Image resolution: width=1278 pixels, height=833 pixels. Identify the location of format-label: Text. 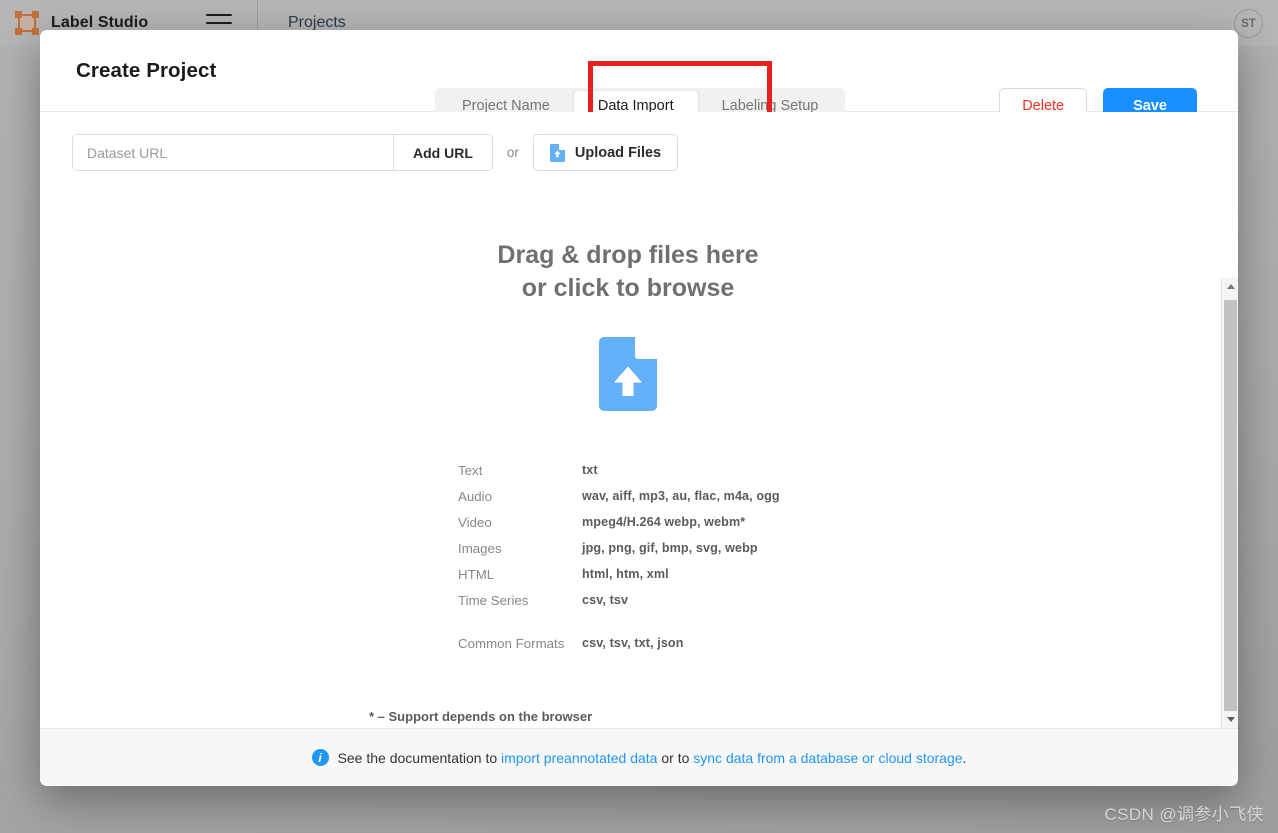
(470, 470).